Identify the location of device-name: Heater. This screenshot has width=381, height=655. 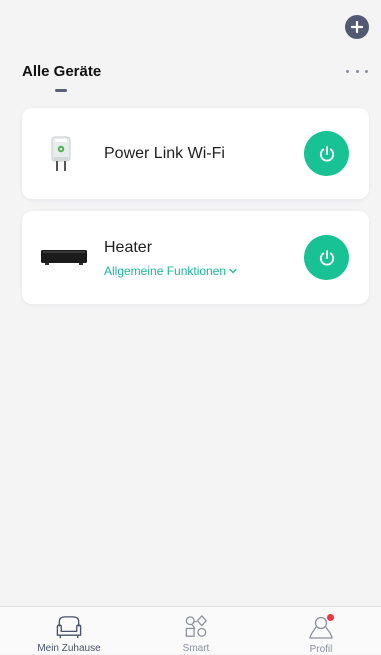
(128, 247).